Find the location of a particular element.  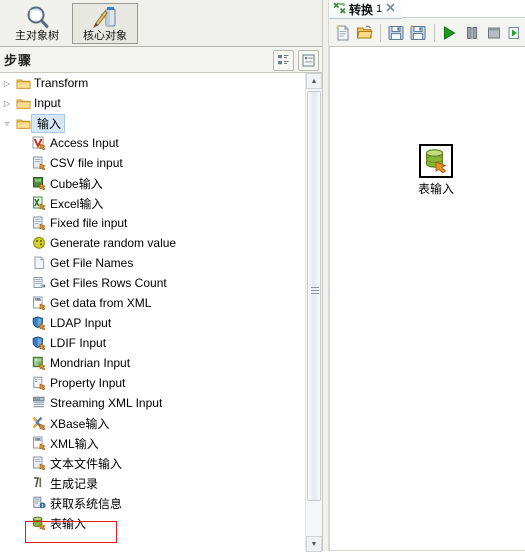

tree-view-icon is located at coordinates (283, 60).